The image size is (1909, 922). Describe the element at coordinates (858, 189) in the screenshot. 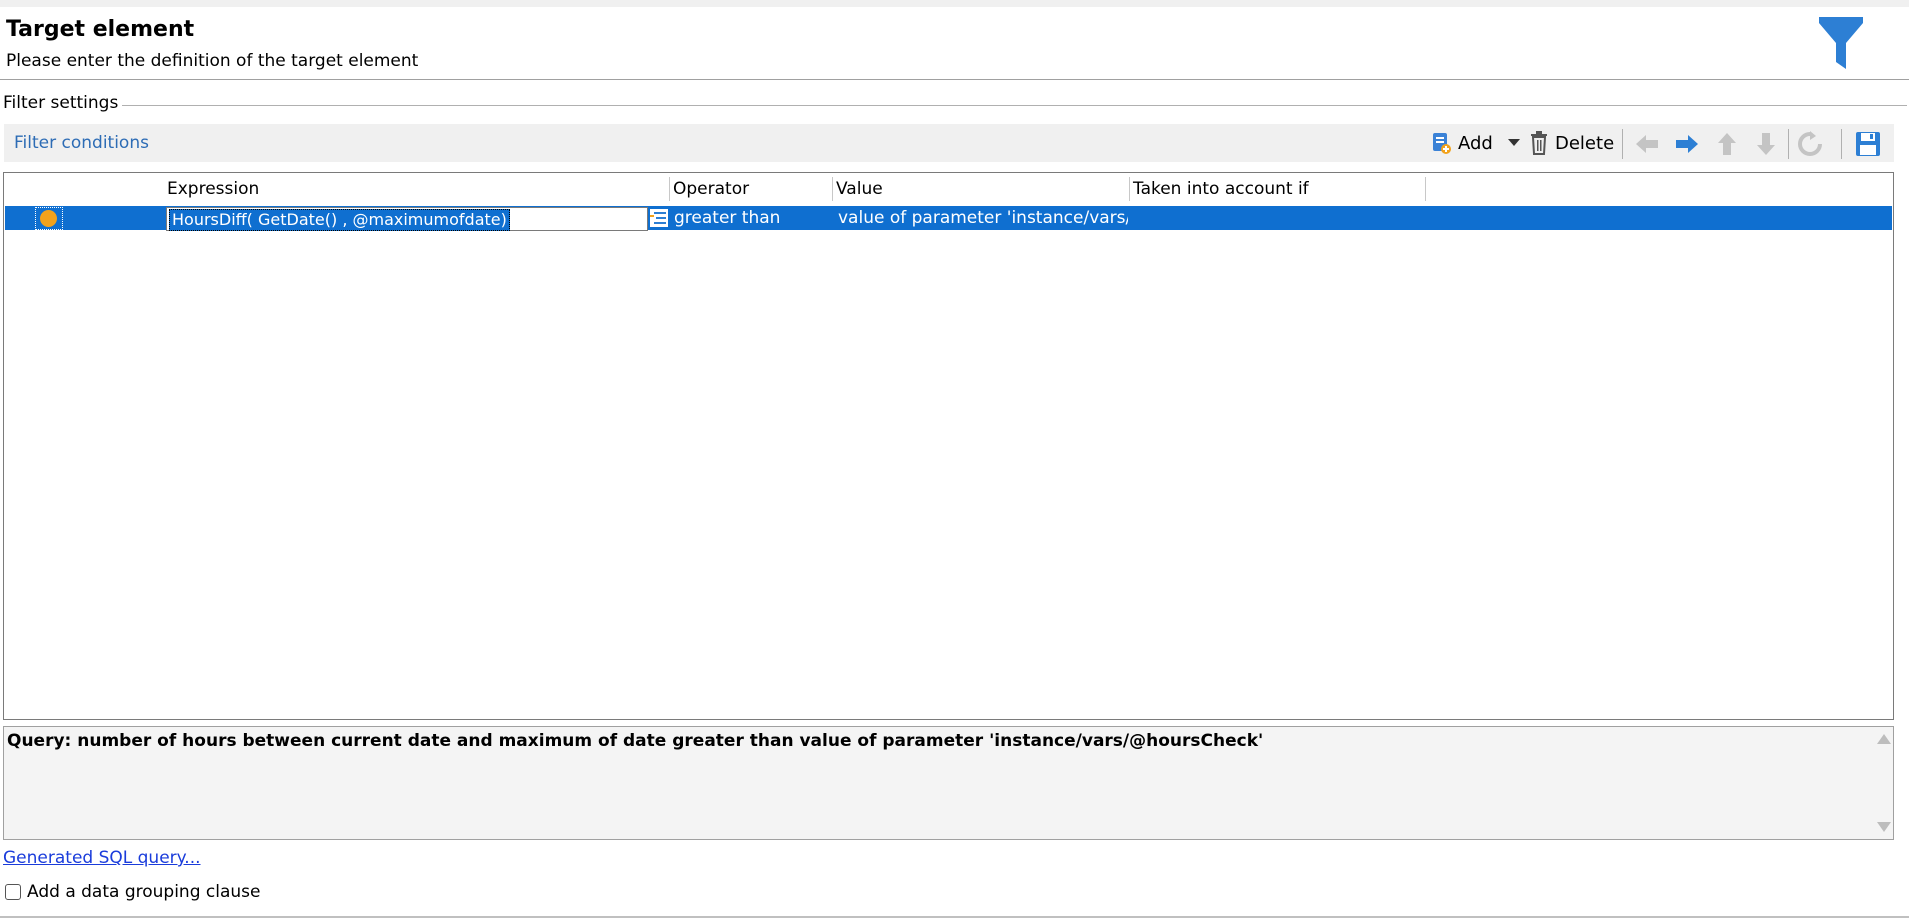

I see `column-header-value: Value` at that location.